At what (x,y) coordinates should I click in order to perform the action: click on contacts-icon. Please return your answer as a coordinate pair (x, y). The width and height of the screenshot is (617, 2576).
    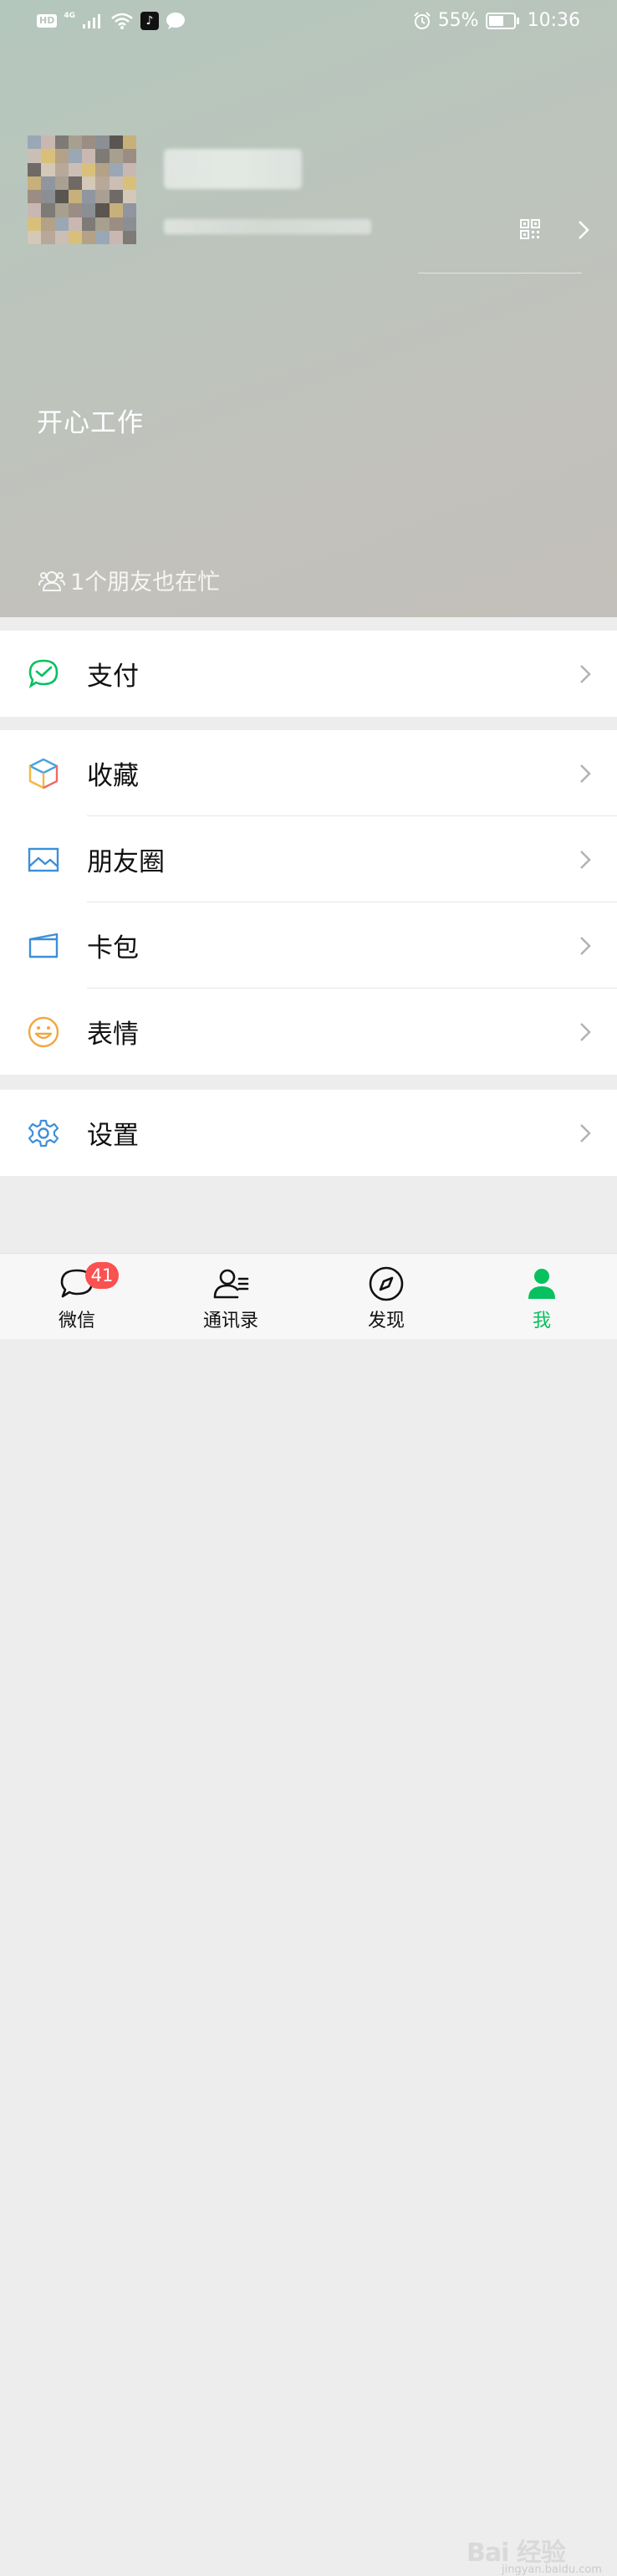
    Looking at the image, I should click on (231, 1284).